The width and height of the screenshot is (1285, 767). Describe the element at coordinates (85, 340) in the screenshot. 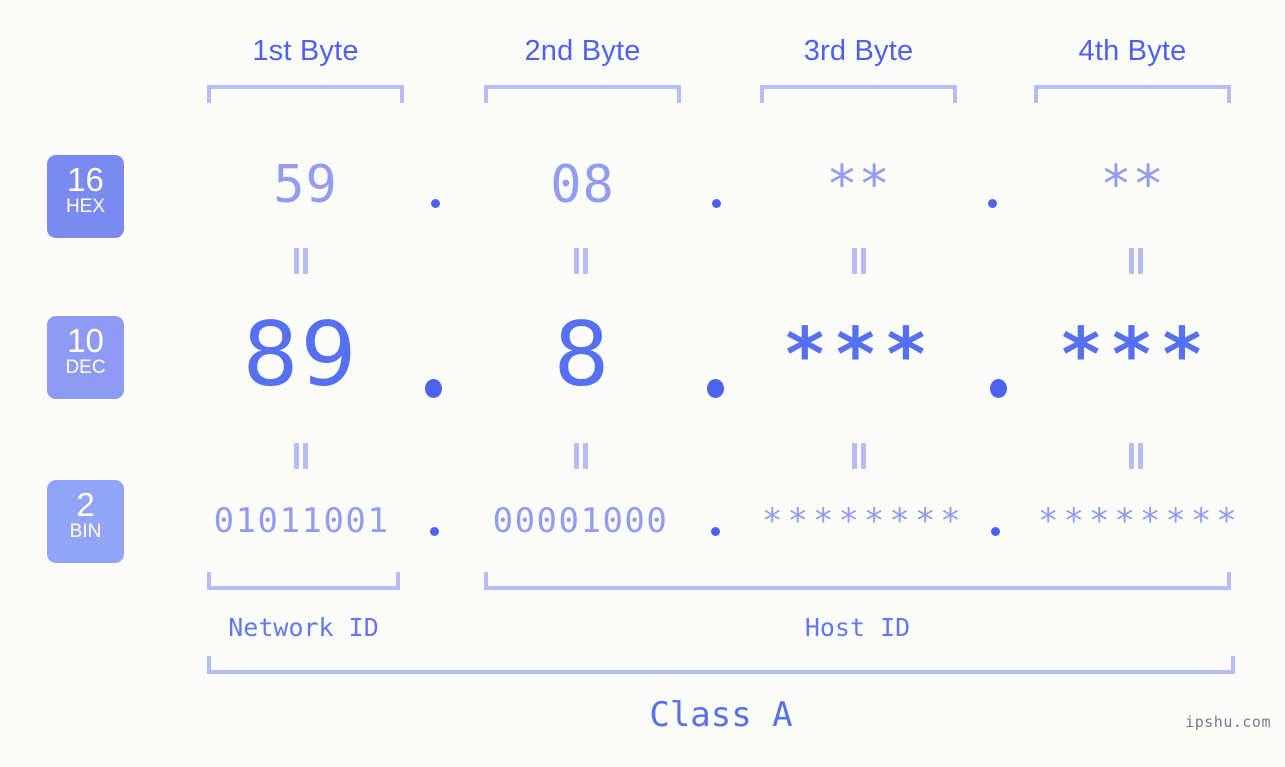

I see `base-badge-dec-number: 10` at that location.